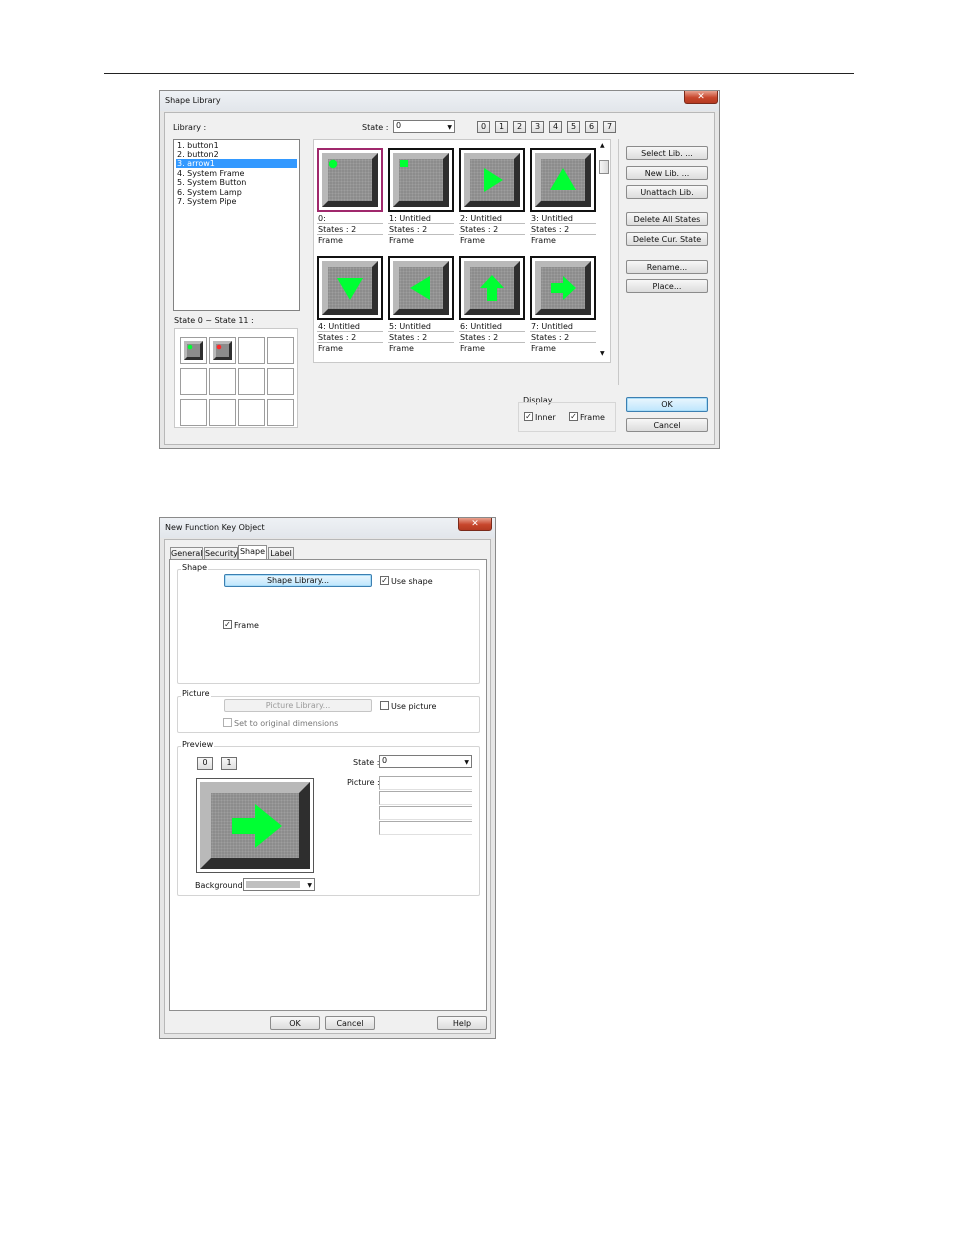  I want to click on unattach-lib-button: Unattach Lib., so click(667, 192).